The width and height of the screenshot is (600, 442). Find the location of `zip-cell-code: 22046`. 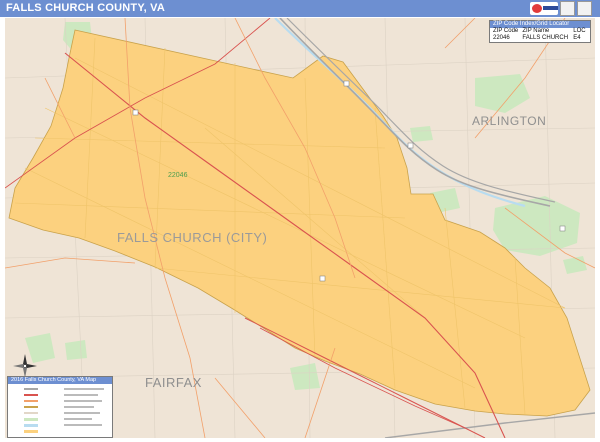

zip-cell-code: 22046 is located at coordinates (501, 38).